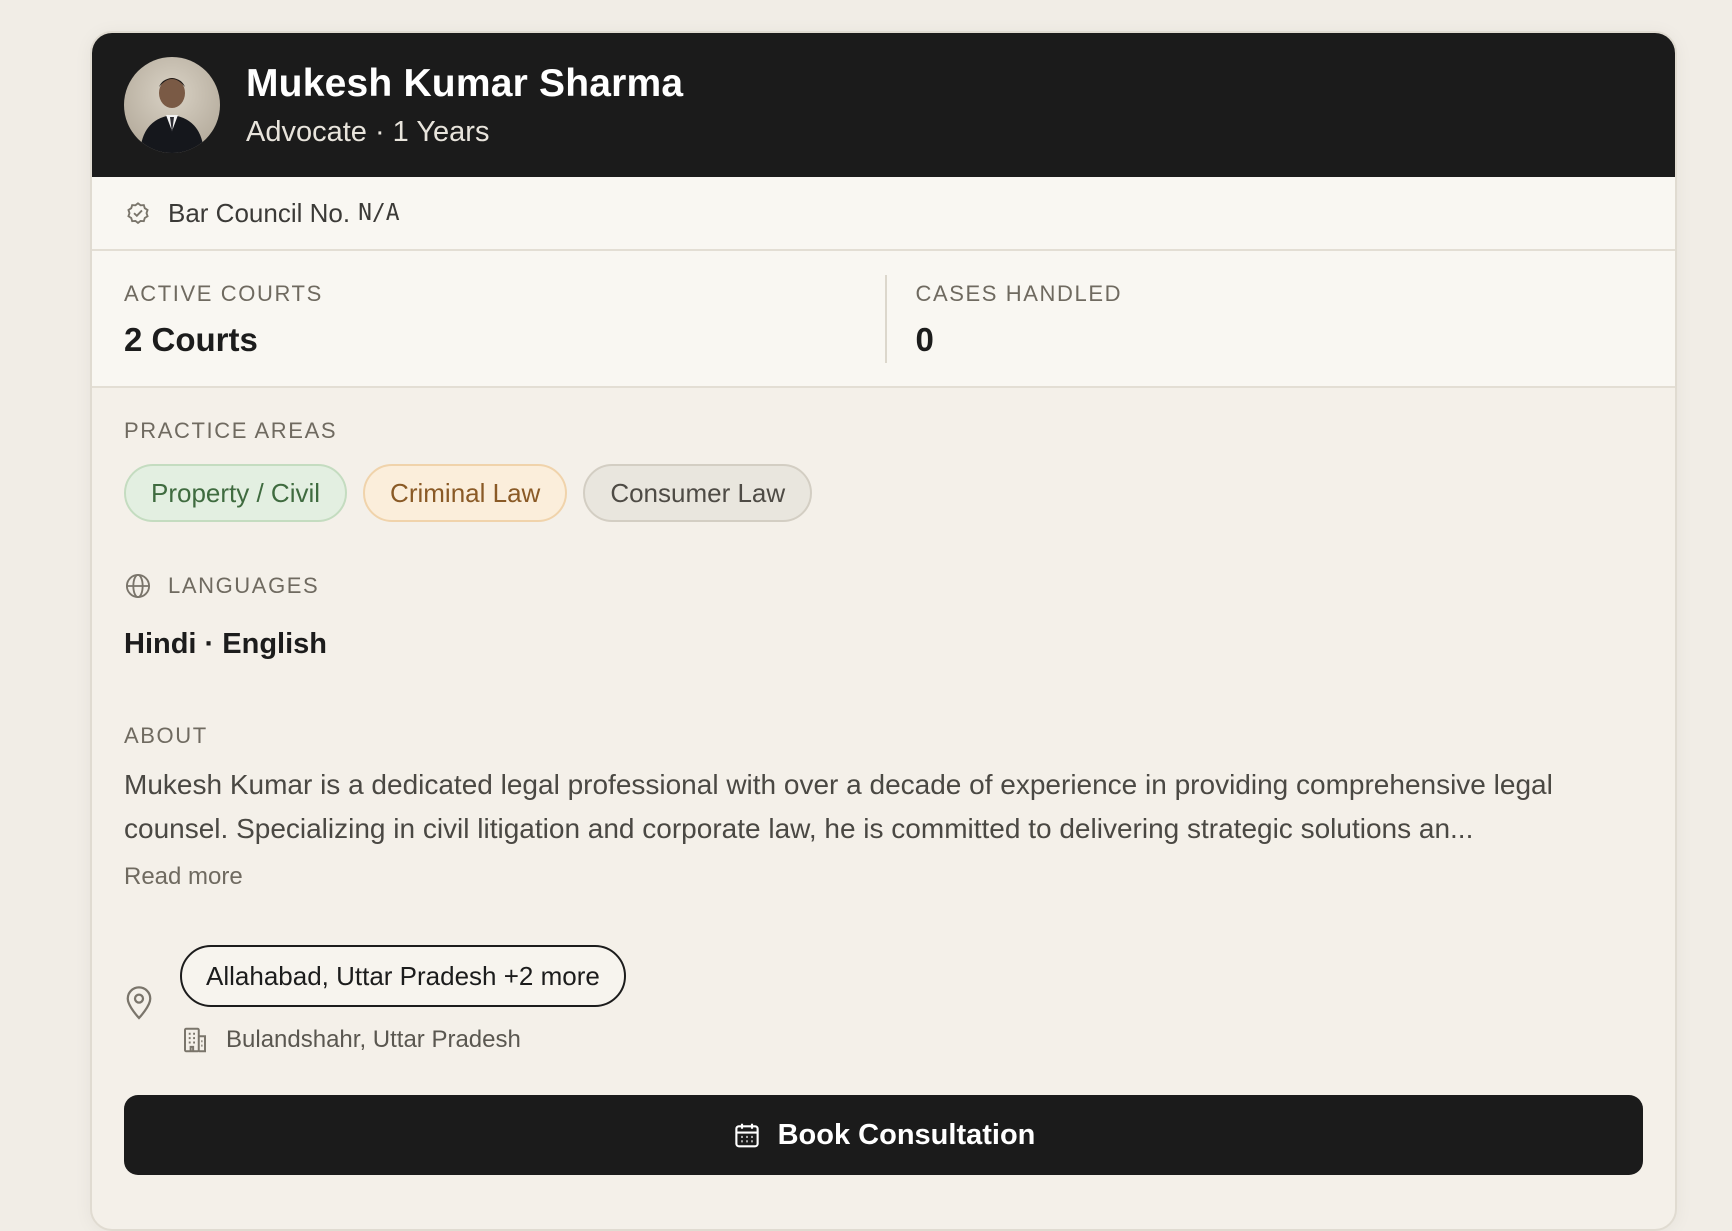 The width and height of the screenshot is (1732, 1231). What do you see at coordinates (231, 430) in the screenshot?
I see `practice-areas-label: PRACTICE AREAS` at bounding box center [231, 430].